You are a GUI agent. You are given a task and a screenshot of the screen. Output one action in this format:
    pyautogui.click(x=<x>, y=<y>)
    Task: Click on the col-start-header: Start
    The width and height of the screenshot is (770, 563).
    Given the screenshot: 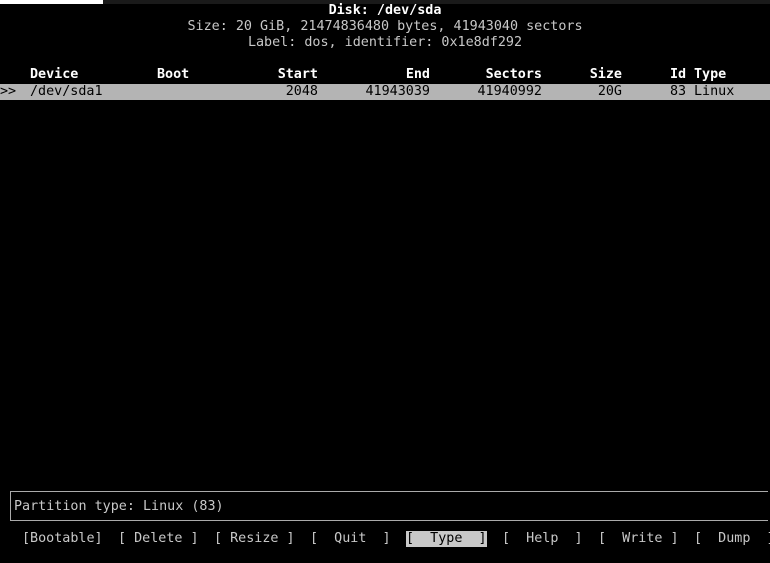 What is the action you would take?
    pyautogui.click(x=297, y=74)
    